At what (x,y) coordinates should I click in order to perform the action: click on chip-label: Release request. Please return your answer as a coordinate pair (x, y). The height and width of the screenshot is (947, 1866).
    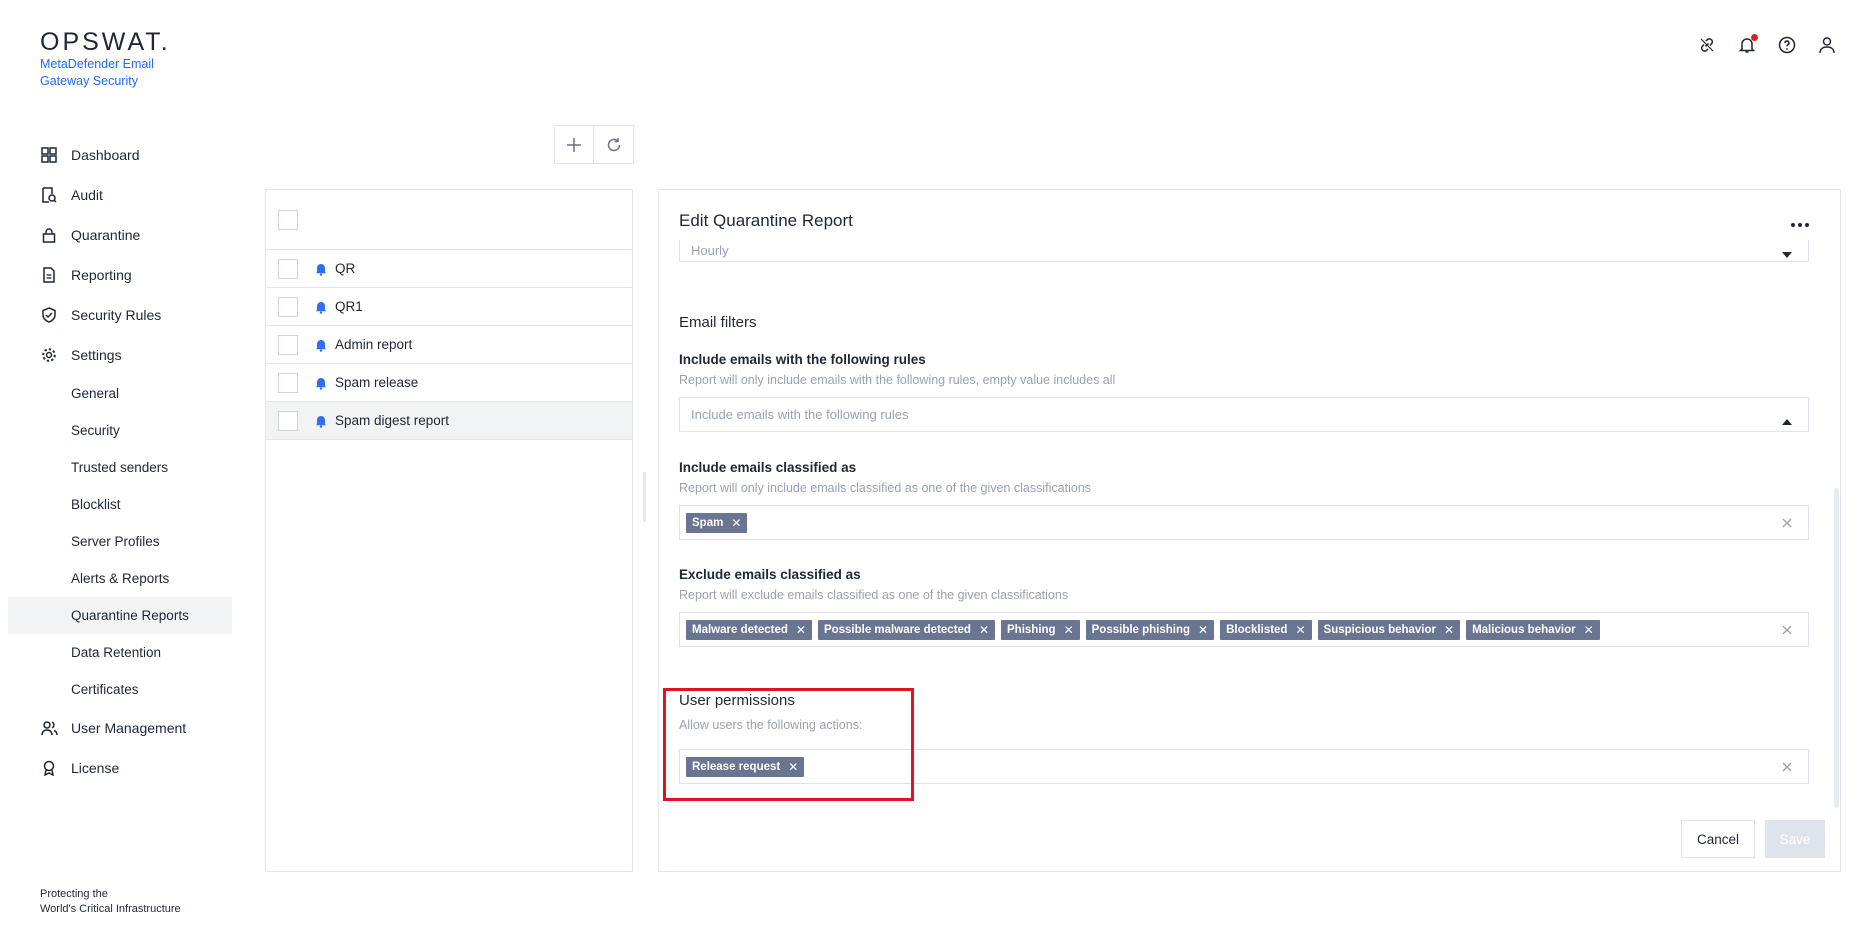
    Looking at the image, I should click on (736, 766).